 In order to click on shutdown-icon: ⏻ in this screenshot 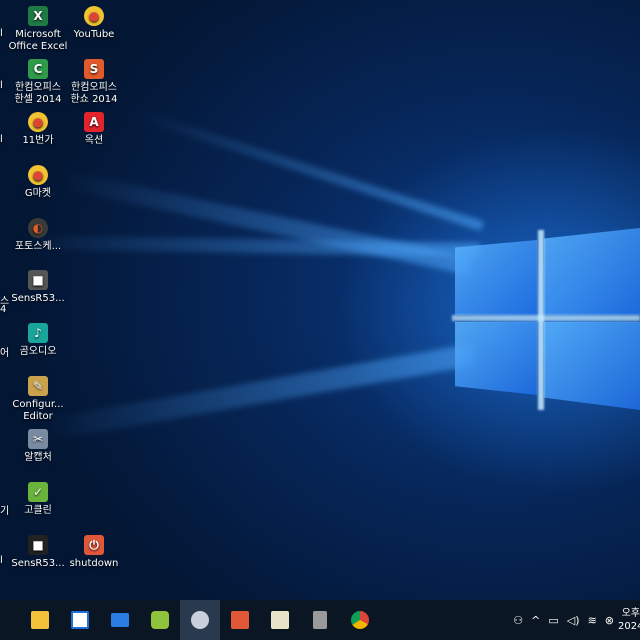, I will do `click(94, 545)`.